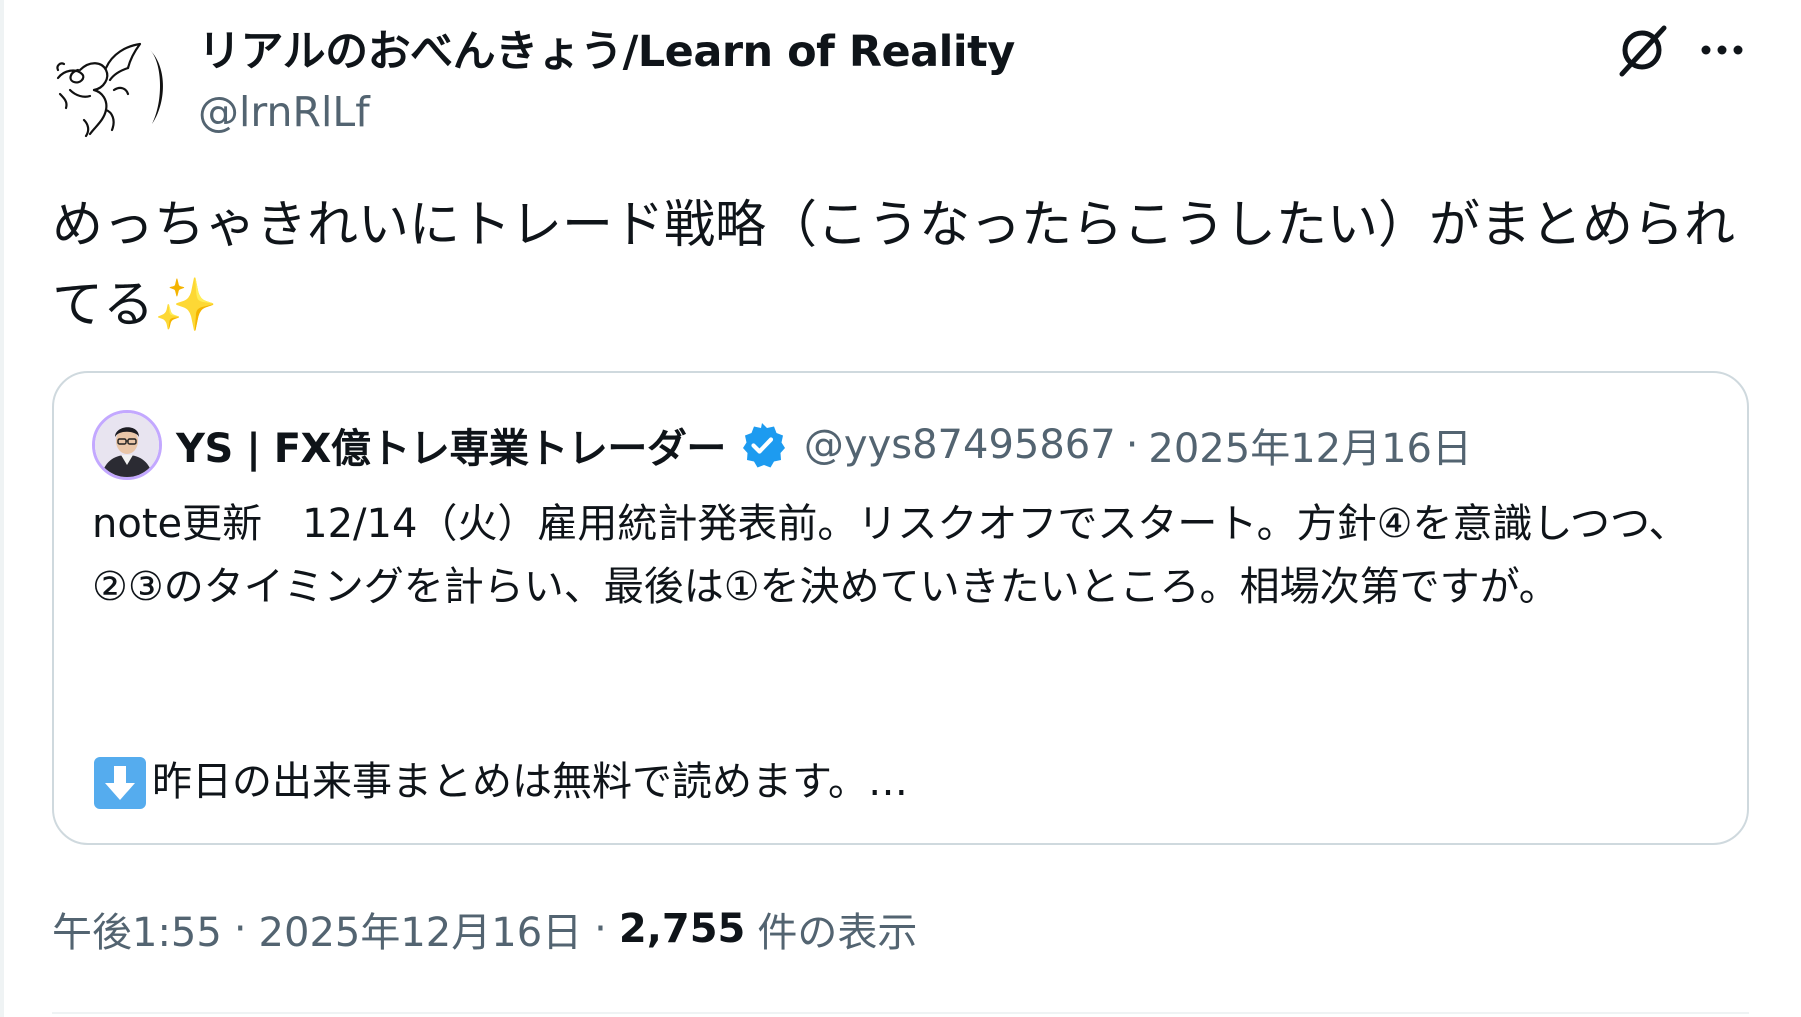 The image size is (1801, 1017). What do you see at coordinates (284, 112) in the screenshot?
I see `author-handle: @lrnRlLf` at bounding box center [284, 112].